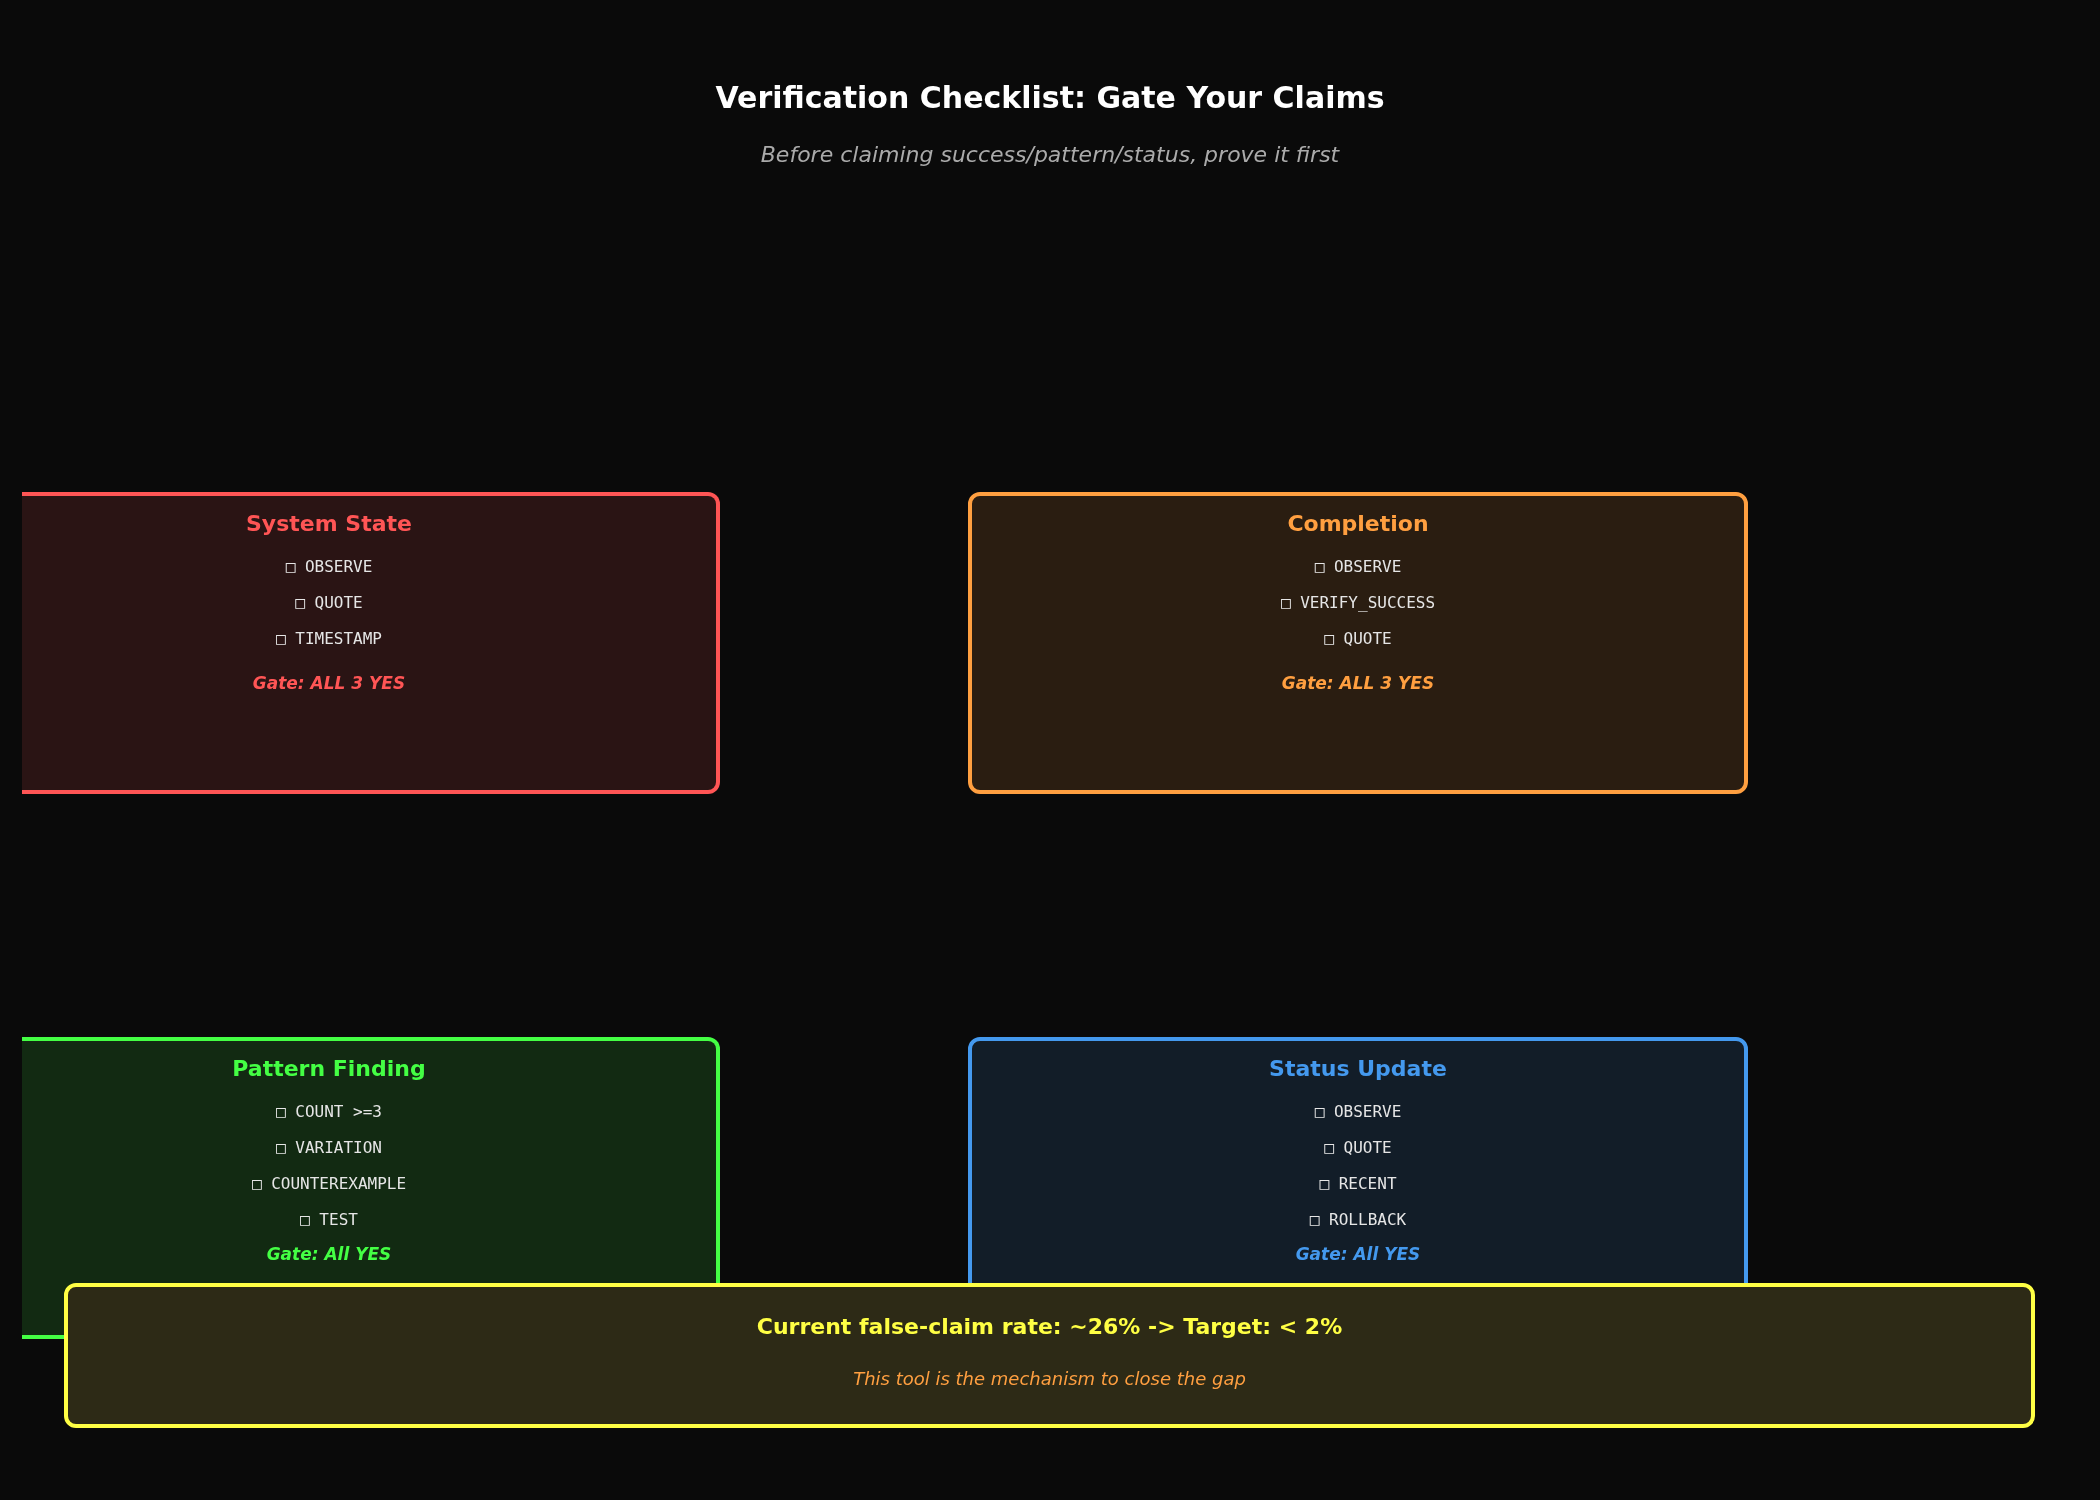  Describe the element at coordinates (329, 1069) in the screenshot. I see `card-title: Pattern Finding` at that location.